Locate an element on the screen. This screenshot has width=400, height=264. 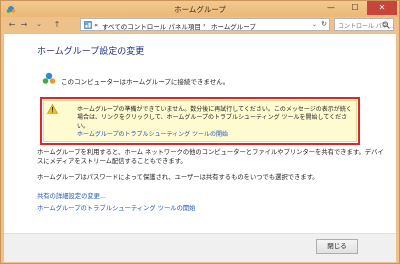
search-icon is located at coordinates (386, 25).